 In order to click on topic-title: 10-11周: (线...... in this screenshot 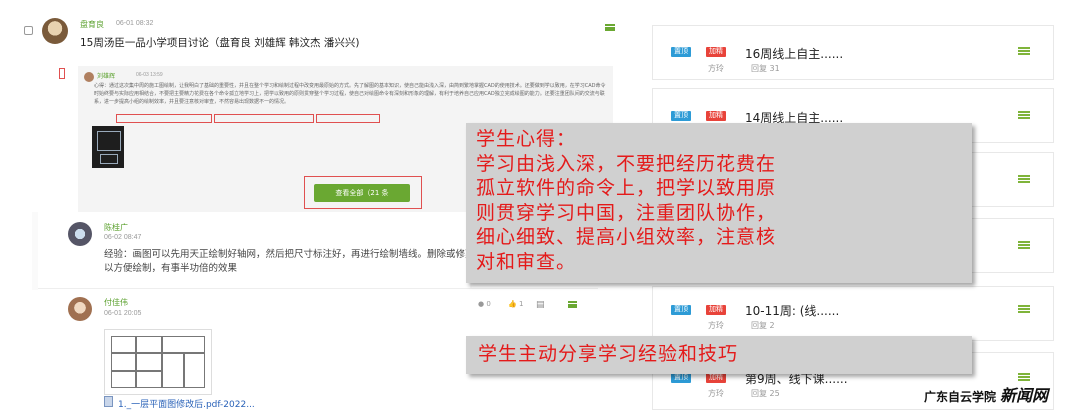, I will do `click(792, 310)`.